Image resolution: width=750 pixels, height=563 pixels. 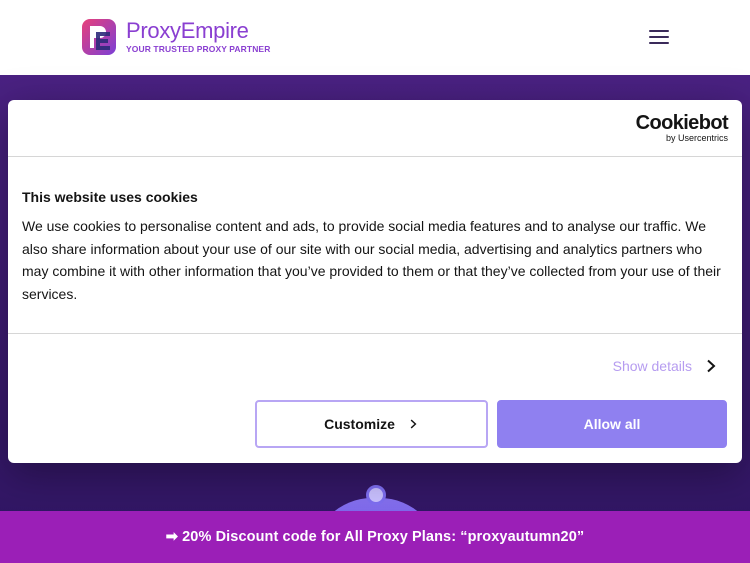 What do you see at coordinates (659, 37) in the screenshot?
I see `hamburger-icon` at bounding box center [659, 37].